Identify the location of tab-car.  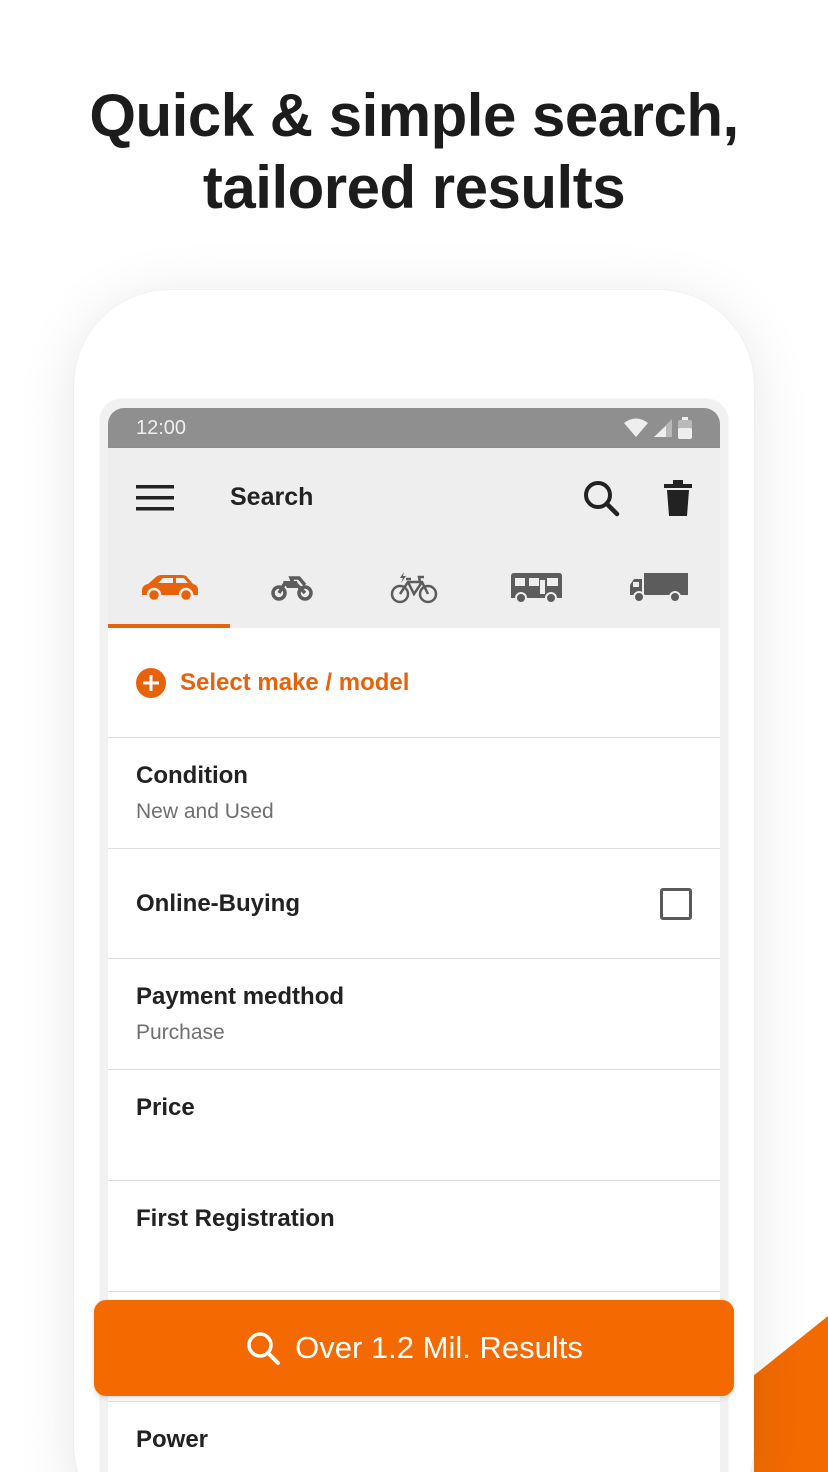
(169, 587).